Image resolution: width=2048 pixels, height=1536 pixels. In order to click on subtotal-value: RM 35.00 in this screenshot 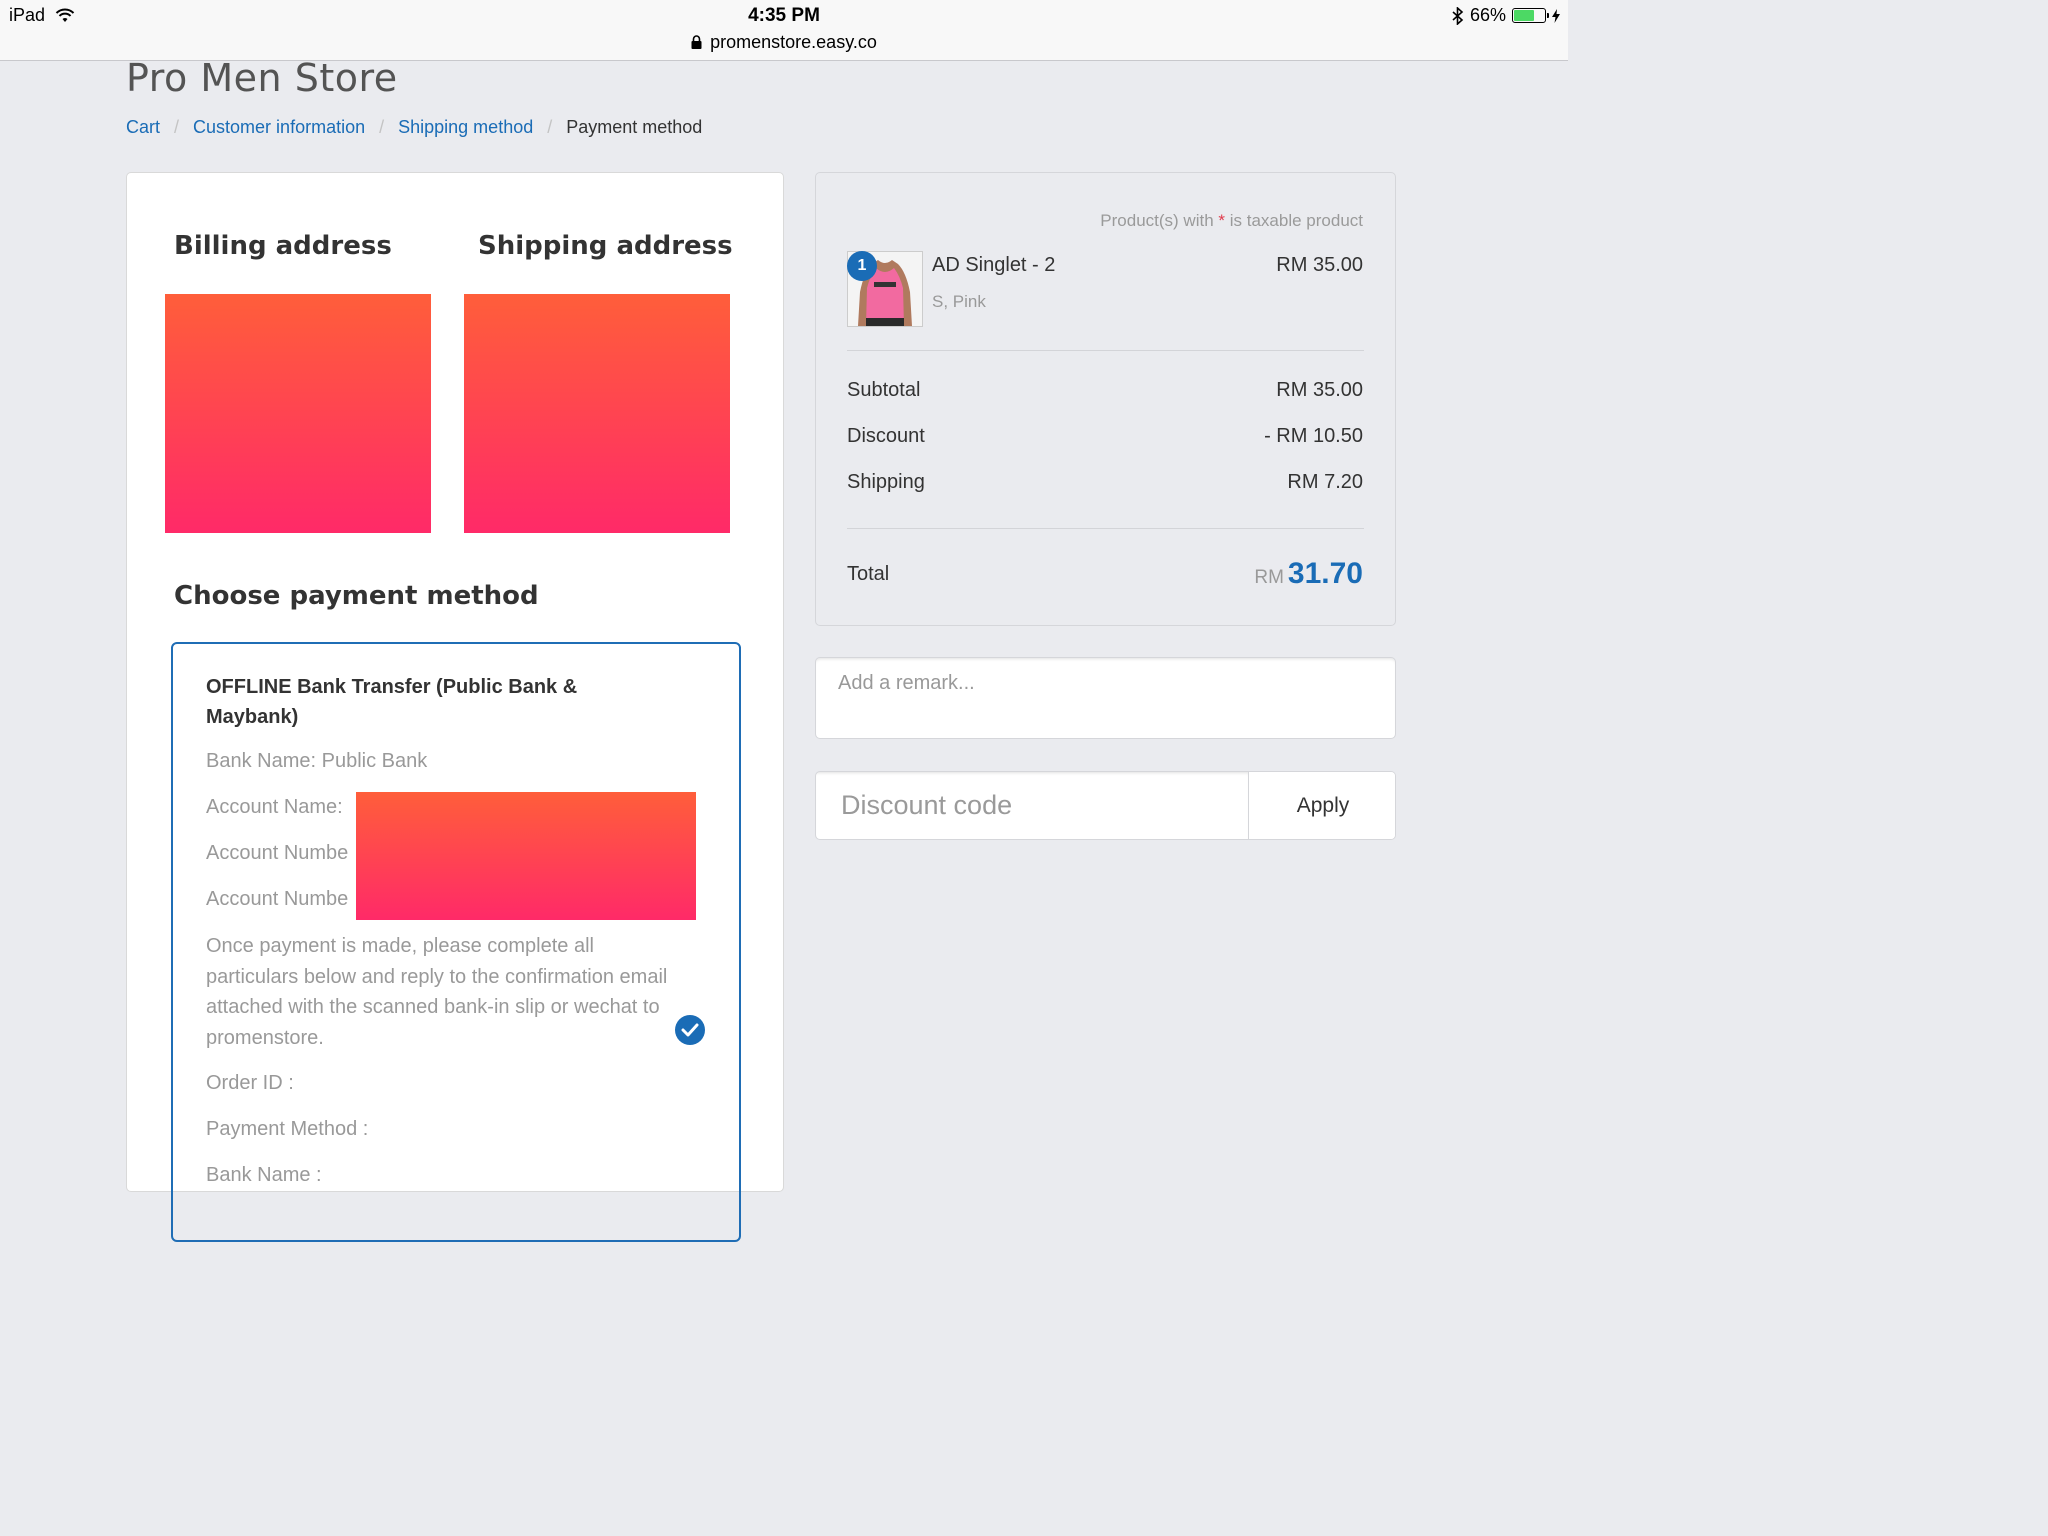, I will do `click(1319, 390)`.